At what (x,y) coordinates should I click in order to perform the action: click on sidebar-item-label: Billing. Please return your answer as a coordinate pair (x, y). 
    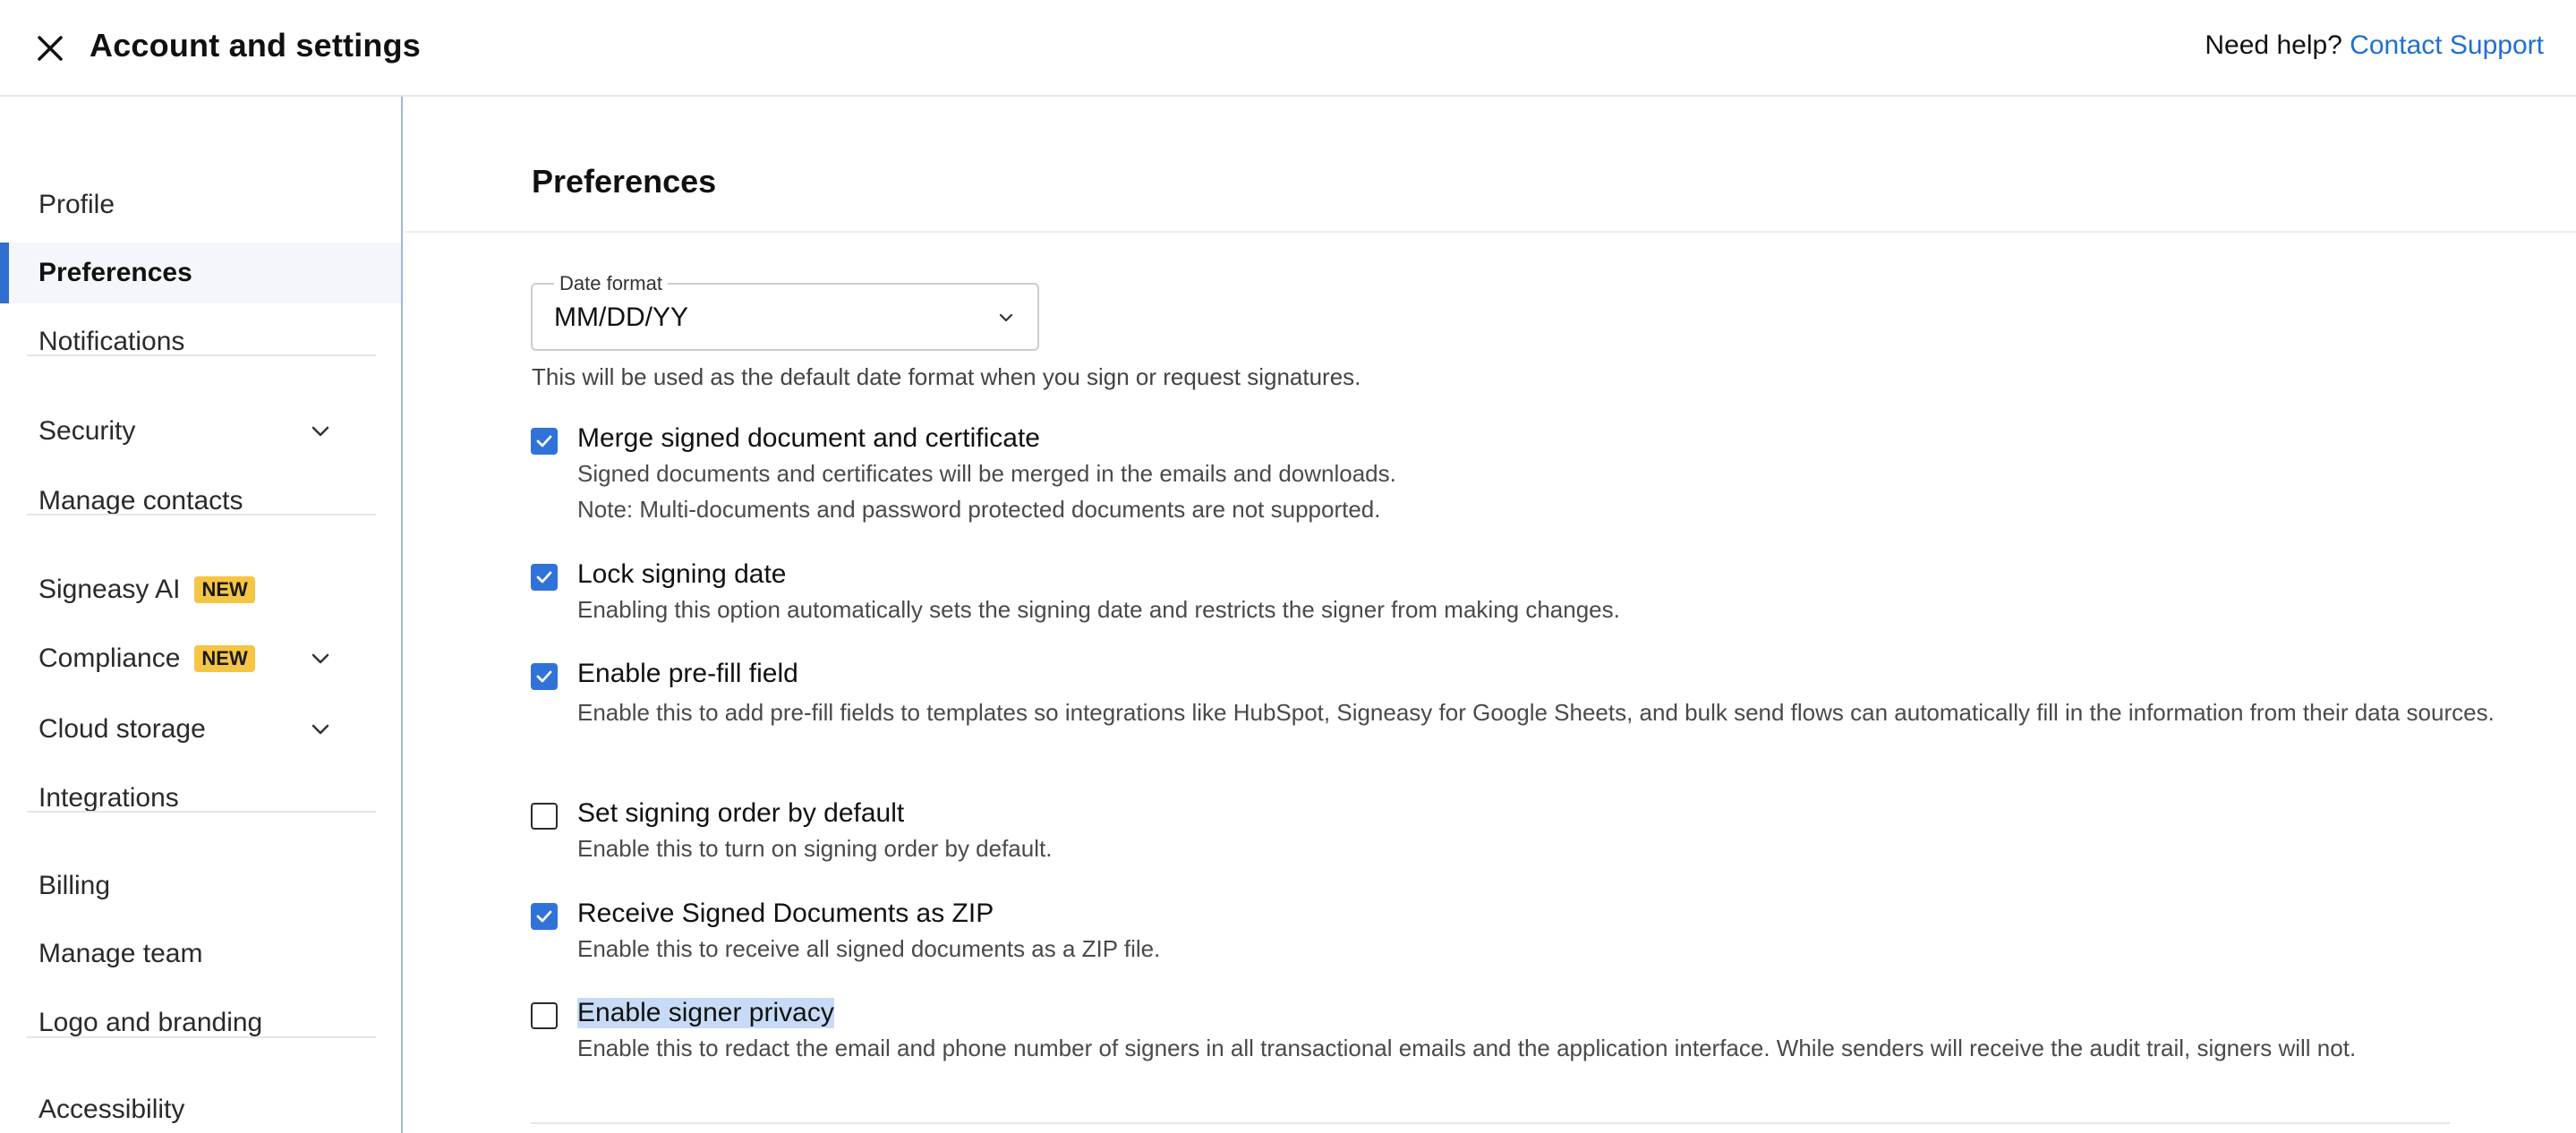
    Looking at the image, I should click on (74, 886).